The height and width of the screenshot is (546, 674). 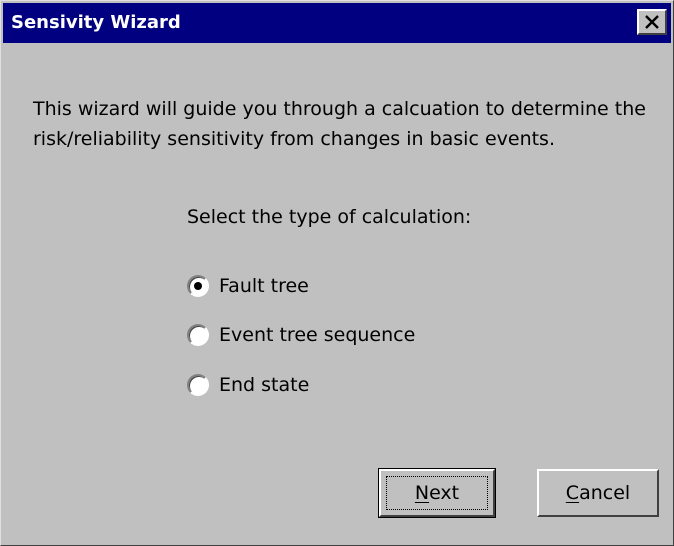 I want to click on cancel-button-label: Cancel, so click(x=598, y=493).